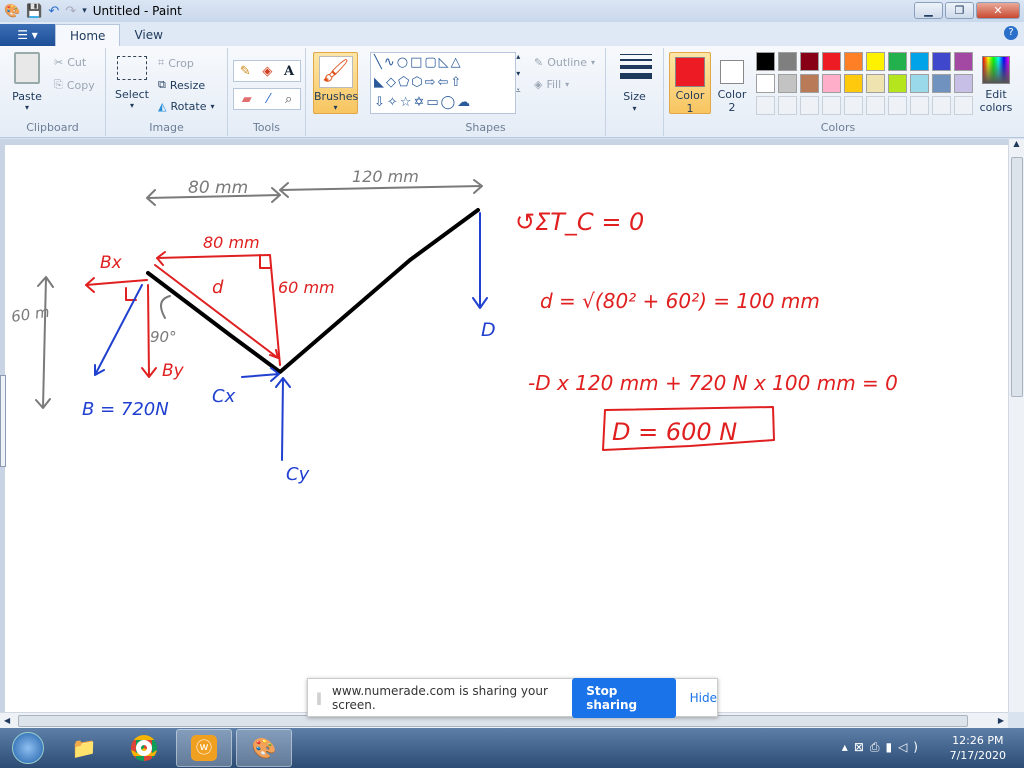  Describe the element at coordinates (443, 83) in the screenshot. I see `shapes-gallery: ╲∿○□▢◺△ ◣◇⬠⬡⇨⇦⇧ ⇩✧☆✡▭◯☁` at that location.